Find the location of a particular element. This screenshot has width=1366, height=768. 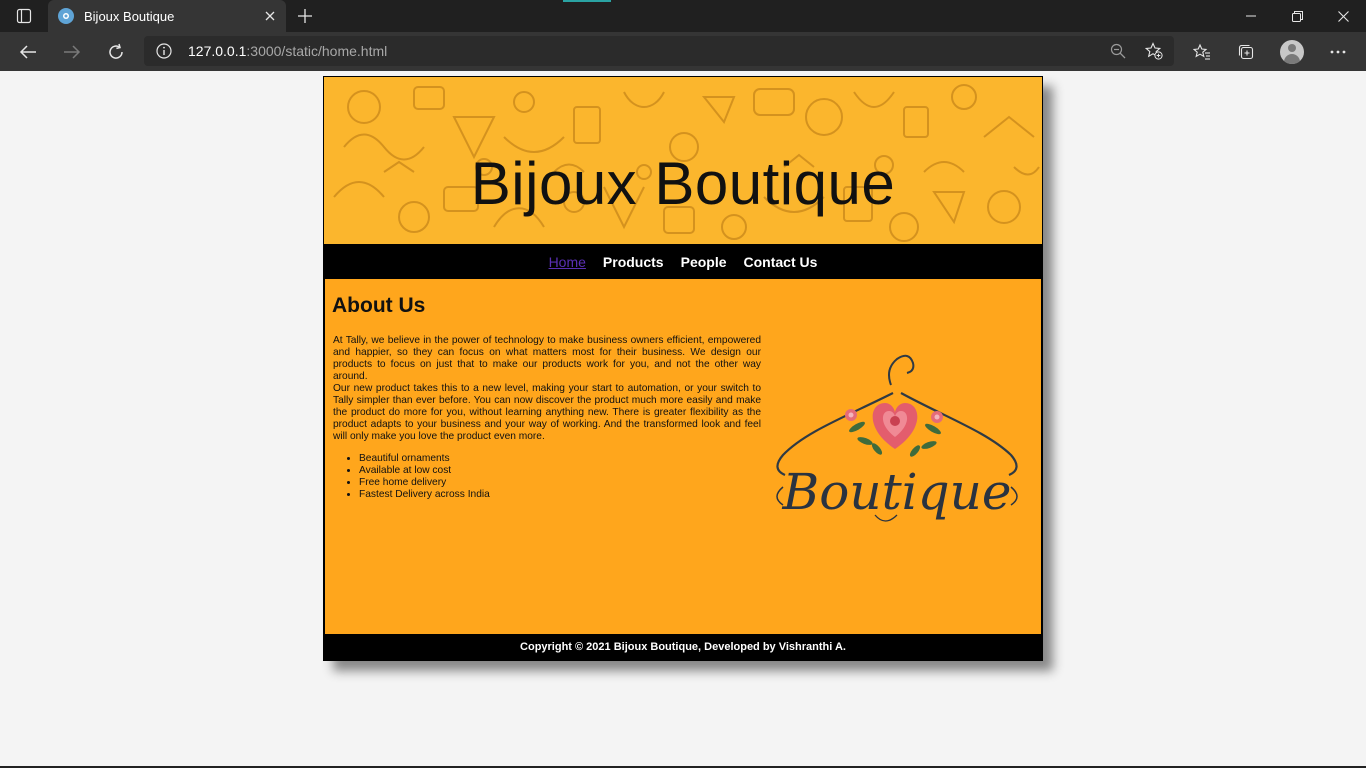

nav-products-link: Products is located at coordinates (633, 262).